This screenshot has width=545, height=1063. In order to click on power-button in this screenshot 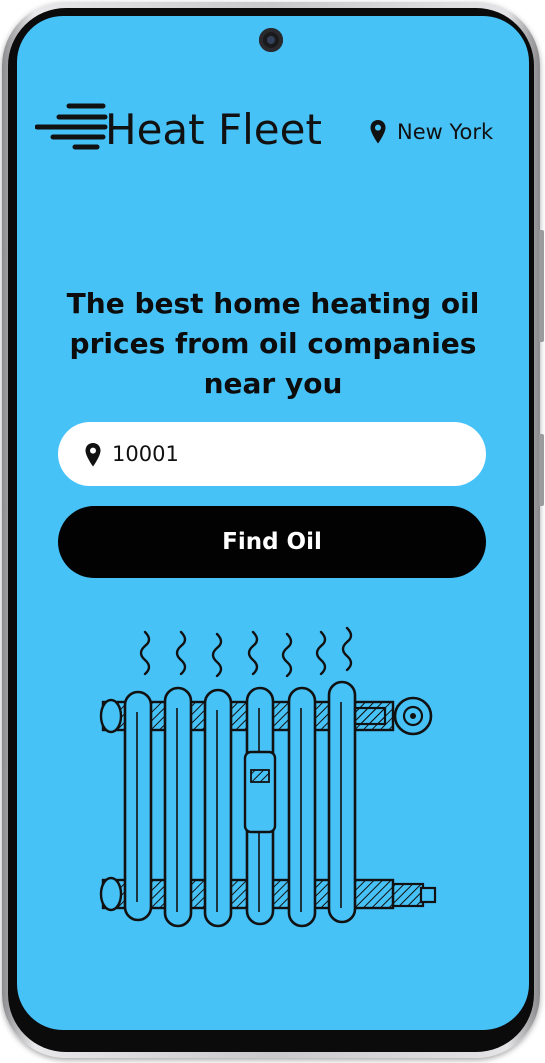, I will do `click(541, 470)`.